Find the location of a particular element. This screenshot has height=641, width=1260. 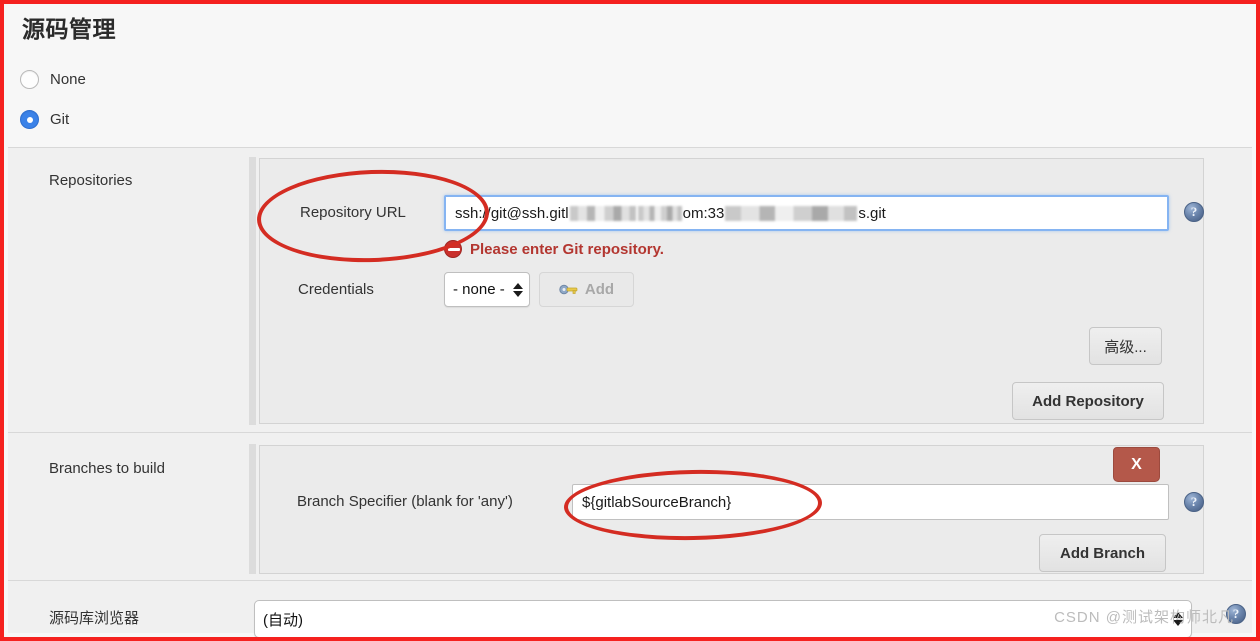

add-credentials-button: Add is located at coordinates (586, 289).